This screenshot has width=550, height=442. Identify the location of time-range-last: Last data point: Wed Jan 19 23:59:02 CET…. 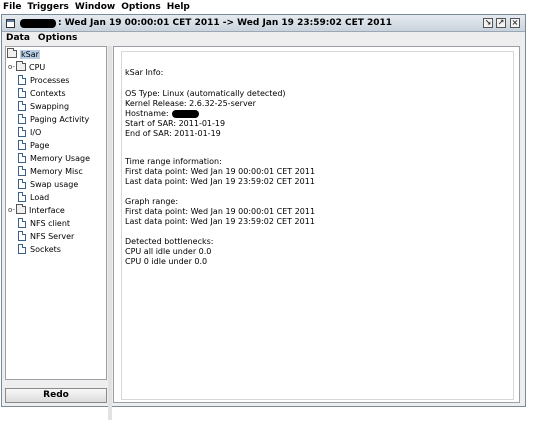
(220, 181).